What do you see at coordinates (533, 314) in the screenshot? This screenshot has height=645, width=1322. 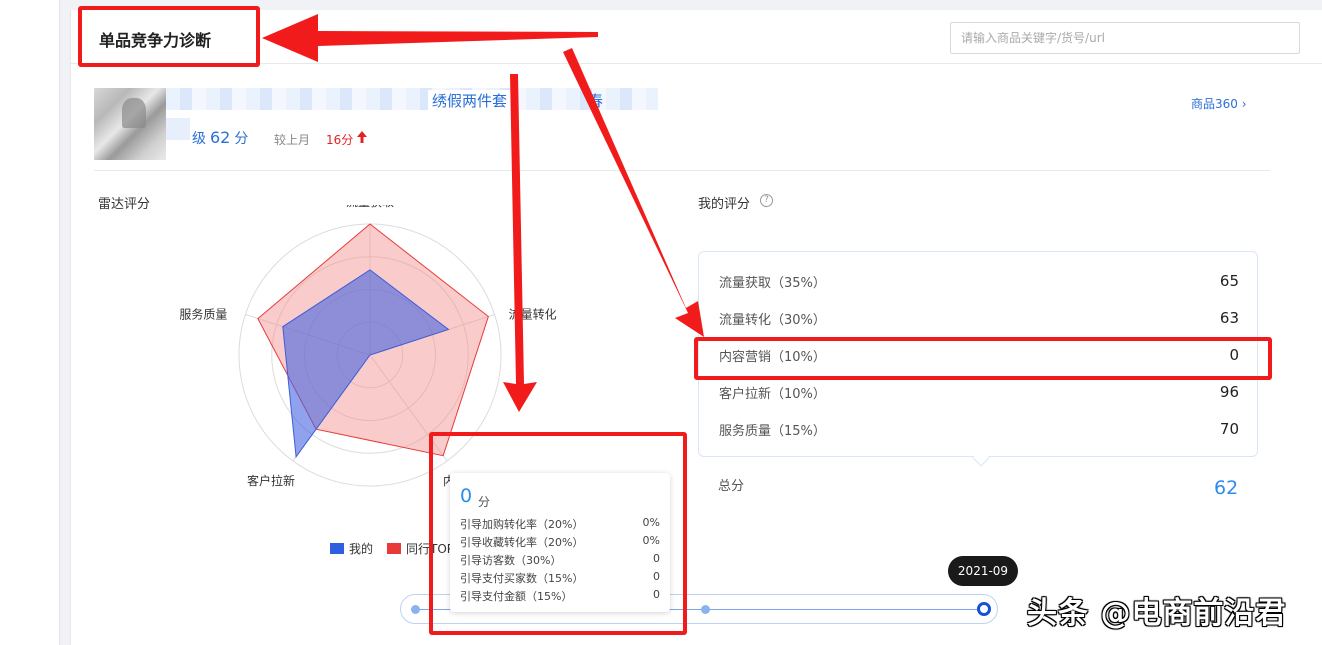 I see `radar-axis-label: 流量转化` at bounding box center [533, 314].